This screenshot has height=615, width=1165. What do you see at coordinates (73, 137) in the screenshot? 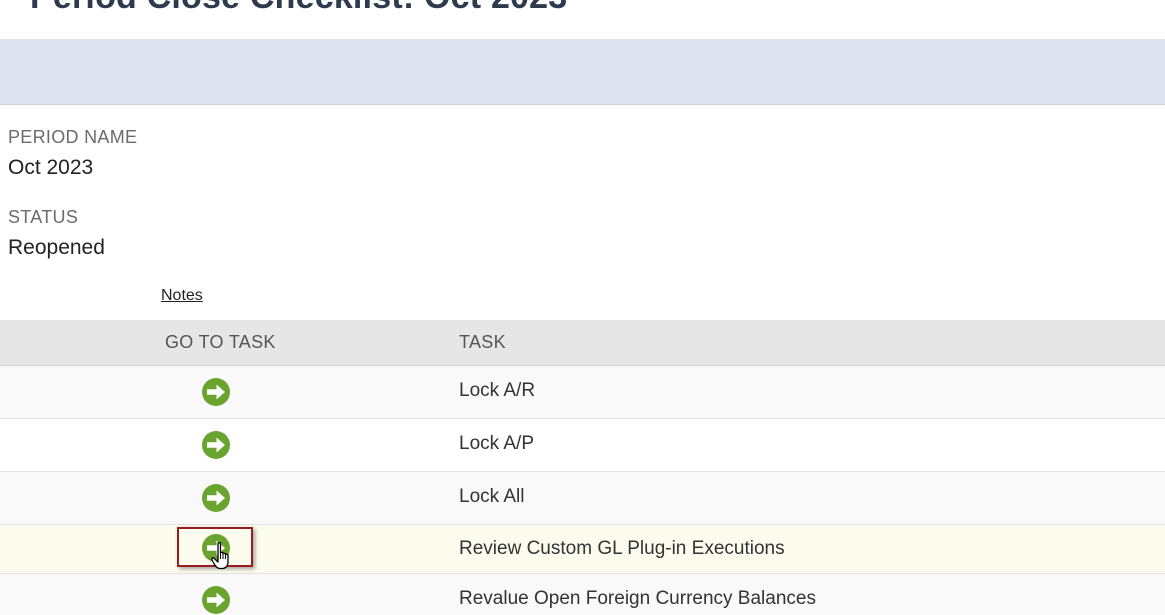
I see `period-name-label: PERIOD NAME` at bounding box center [73, 137].